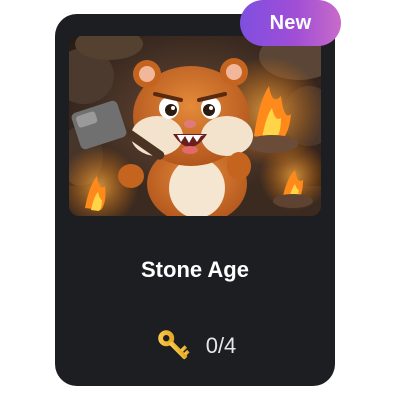 This screenshot has height=400, width=400. What do you see at coordinates (221, 345) in the screenshot?
I see `key-progress-count: 0/4` at bounding box center [221, 345].